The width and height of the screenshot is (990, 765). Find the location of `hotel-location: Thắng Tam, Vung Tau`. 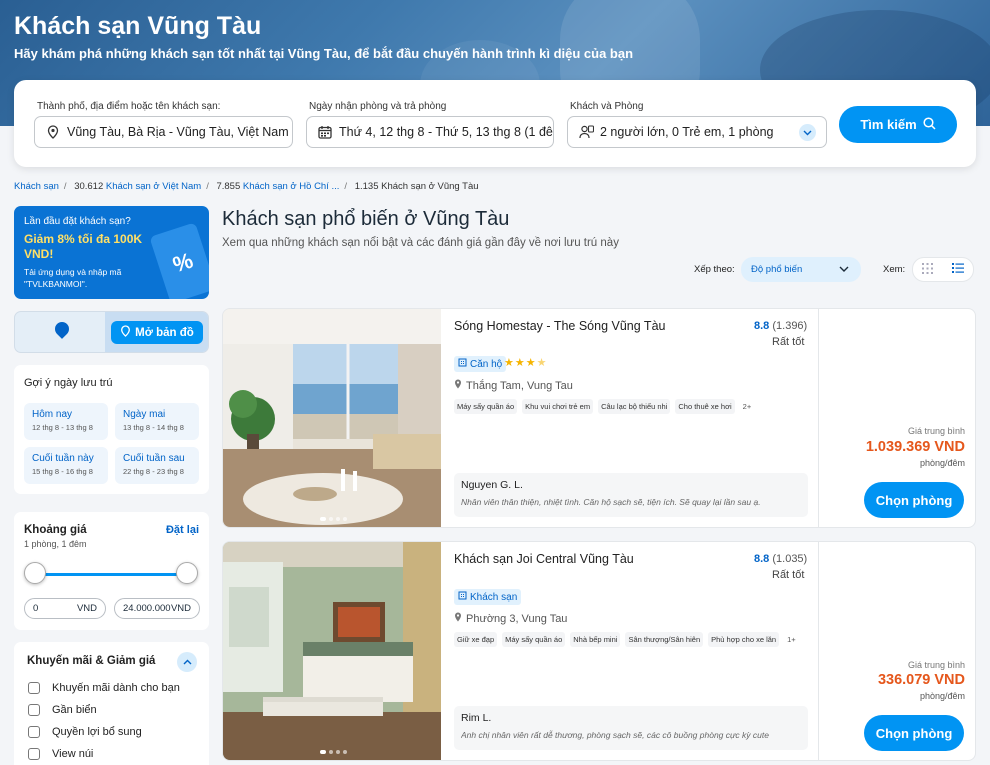

hotel-location: Thắng Tam, Vung Tau is located at coordinates (513, 385).